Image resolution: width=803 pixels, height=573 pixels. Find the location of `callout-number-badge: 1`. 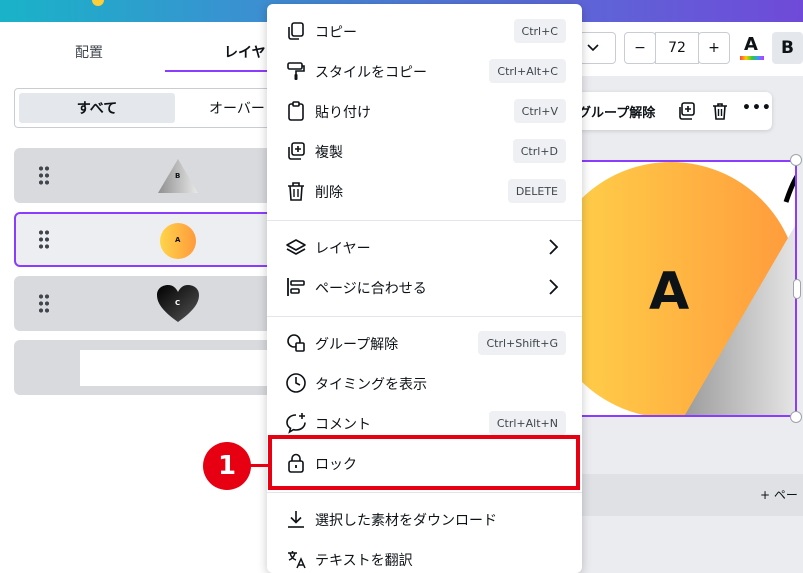

callout-number-badge: 1 is located at coordinates (227, 466).